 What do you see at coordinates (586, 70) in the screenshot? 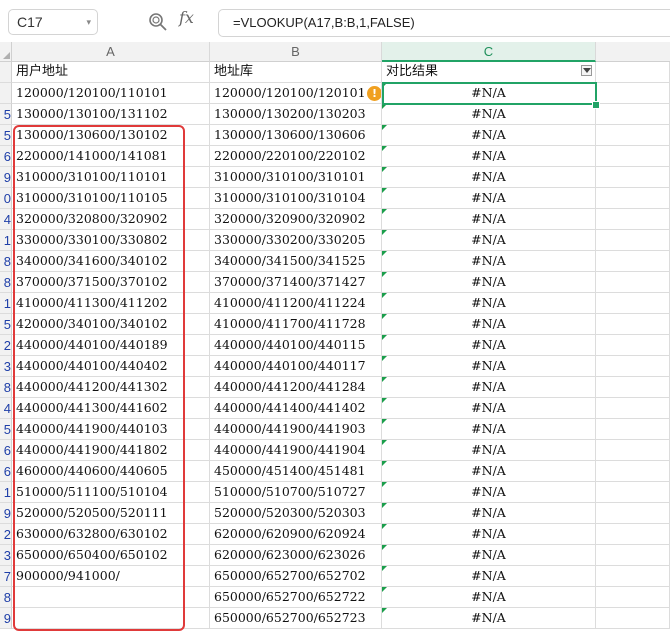
I see `filter-dropdown-icon` at bounding box center [586, 70].